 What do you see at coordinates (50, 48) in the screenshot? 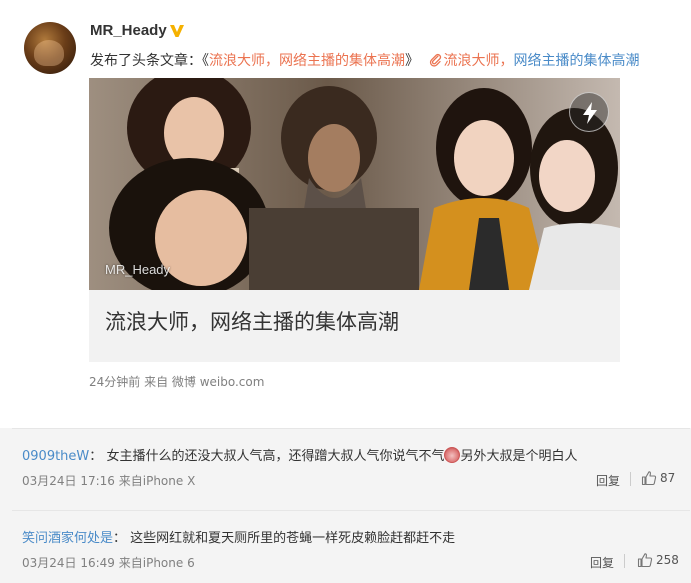
I see `user-avatar` at bounding box center [50, 48].